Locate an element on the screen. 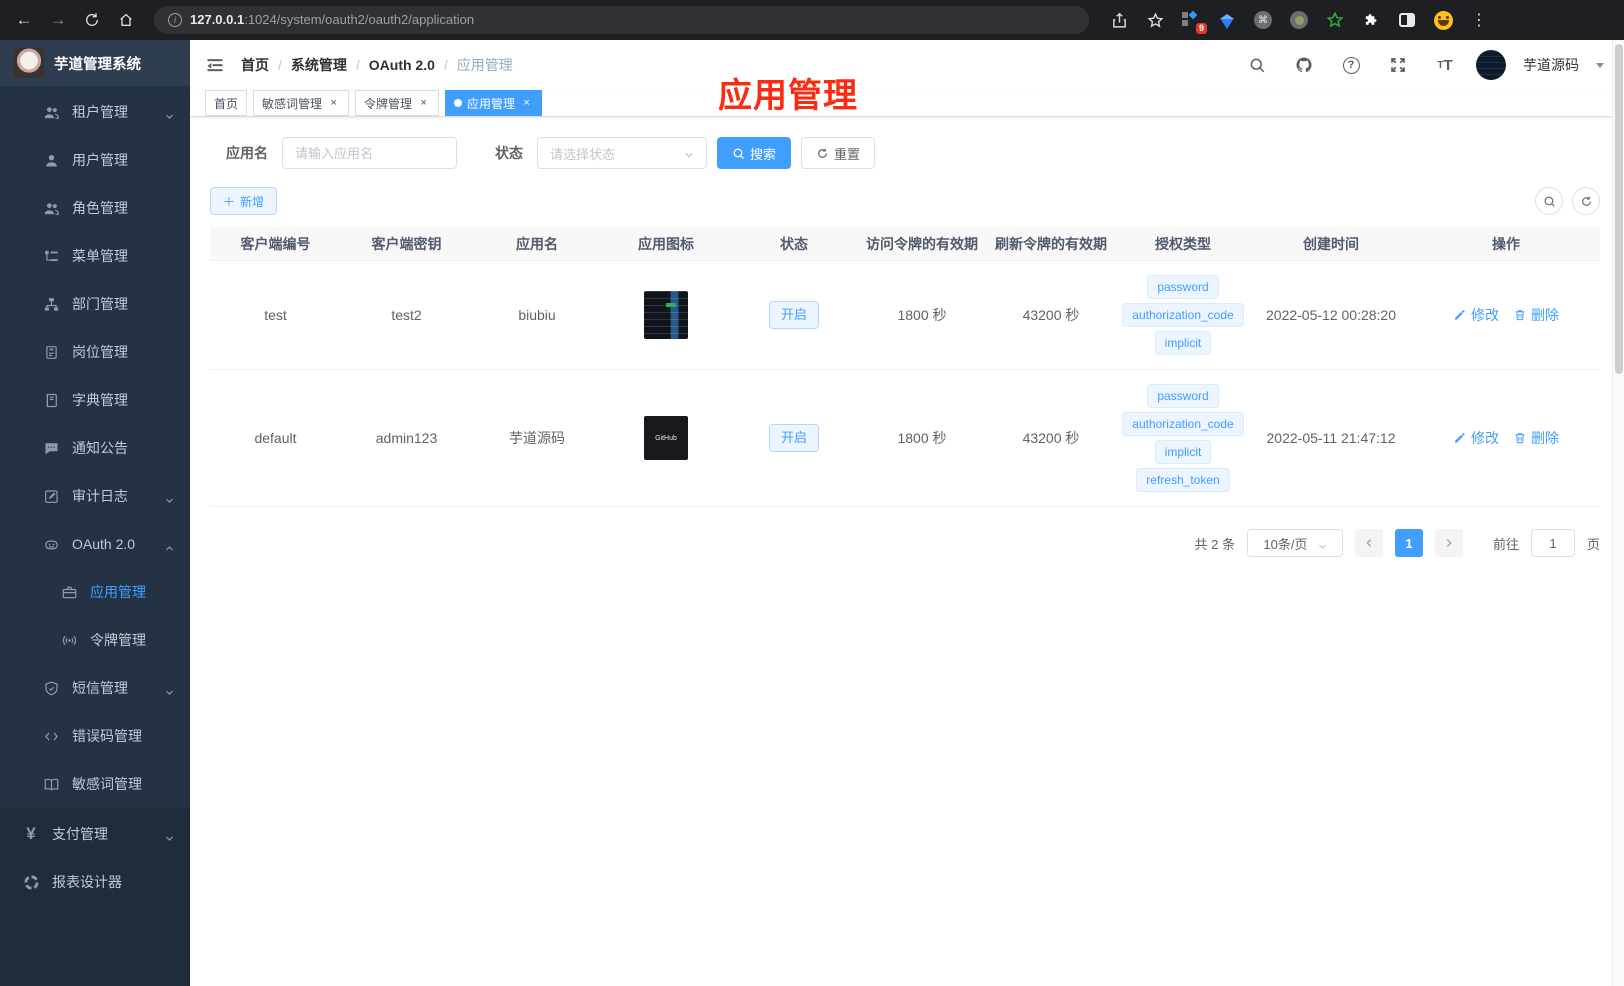 The height and width of the screenshot is (986, 1624). user-avatar is located at coordinates (1491, 65).